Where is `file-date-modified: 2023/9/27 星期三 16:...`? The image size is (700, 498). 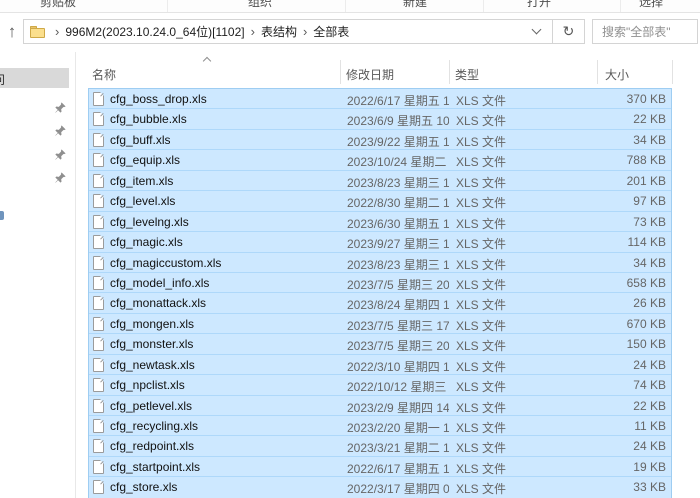
file-date-modified: 2023/9/27 星期三 16:... is located at coordinates (398, 244).